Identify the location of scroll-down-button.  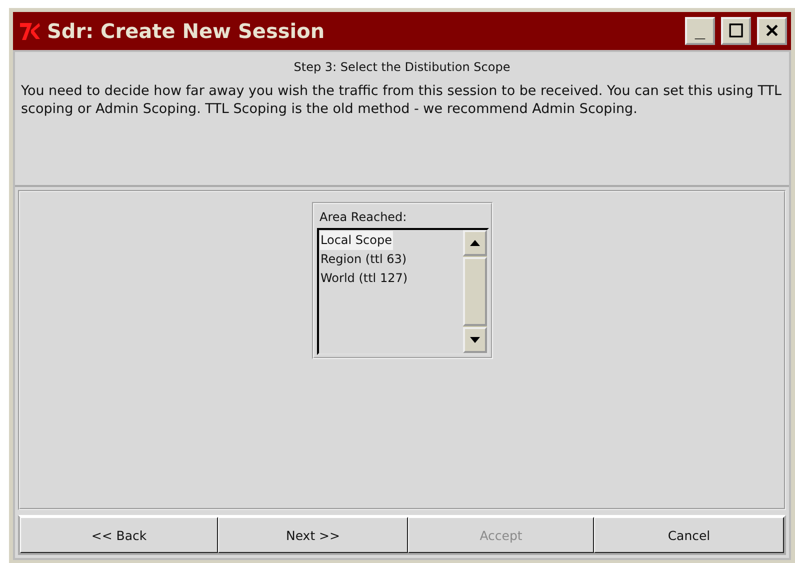
(474, 340).